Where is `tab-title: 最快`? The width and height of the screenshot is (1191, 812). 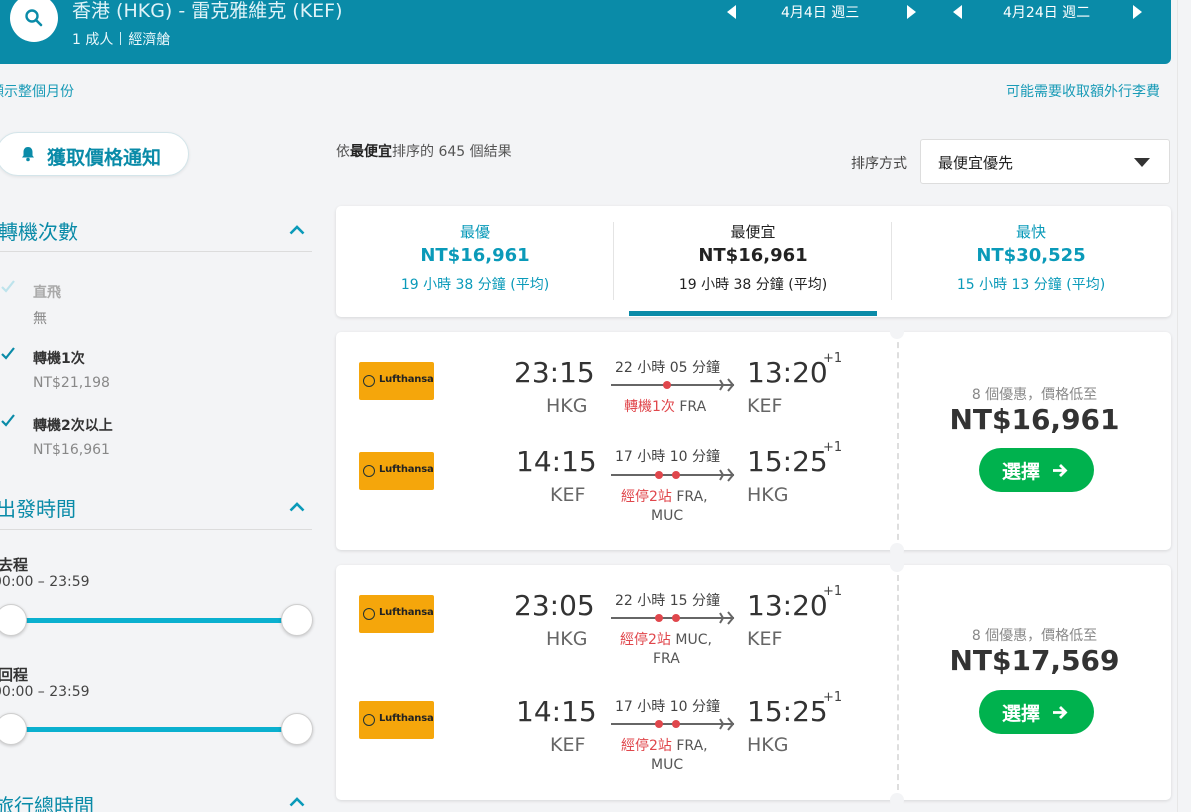 tab-title: 最快 is located at coordinates (1030, 232).